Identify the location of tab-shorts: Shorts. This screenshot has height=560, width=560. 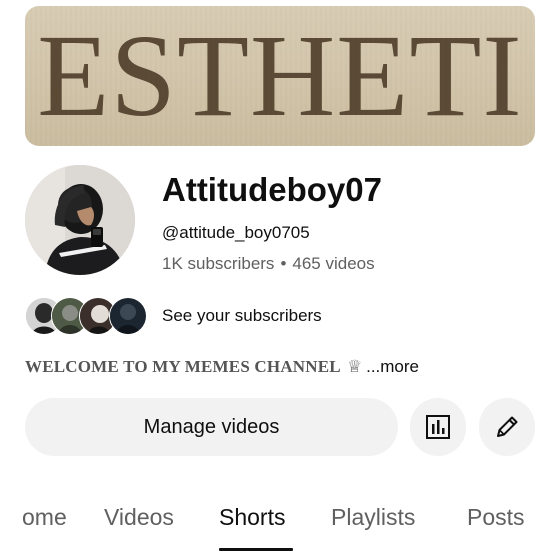
(252, 517).